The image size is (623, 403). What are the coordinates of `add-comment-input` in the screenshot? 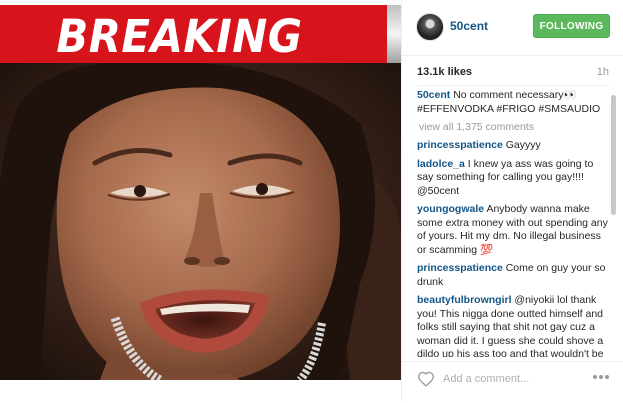 It's located at (513, 379).